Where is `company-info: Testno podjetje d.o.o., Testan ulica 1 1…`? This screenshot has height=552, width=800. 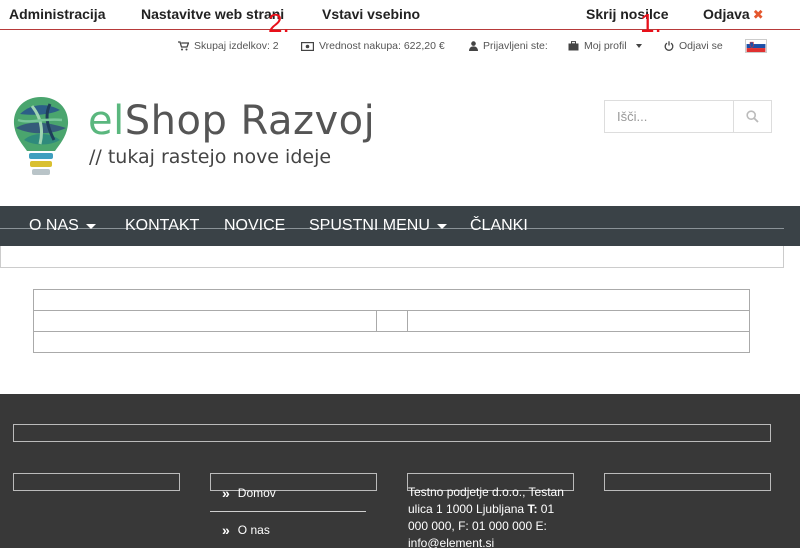 company-info: Testno podjetje d.o.o., Testan ulica 1 1… is located at coordinates (491, 518).